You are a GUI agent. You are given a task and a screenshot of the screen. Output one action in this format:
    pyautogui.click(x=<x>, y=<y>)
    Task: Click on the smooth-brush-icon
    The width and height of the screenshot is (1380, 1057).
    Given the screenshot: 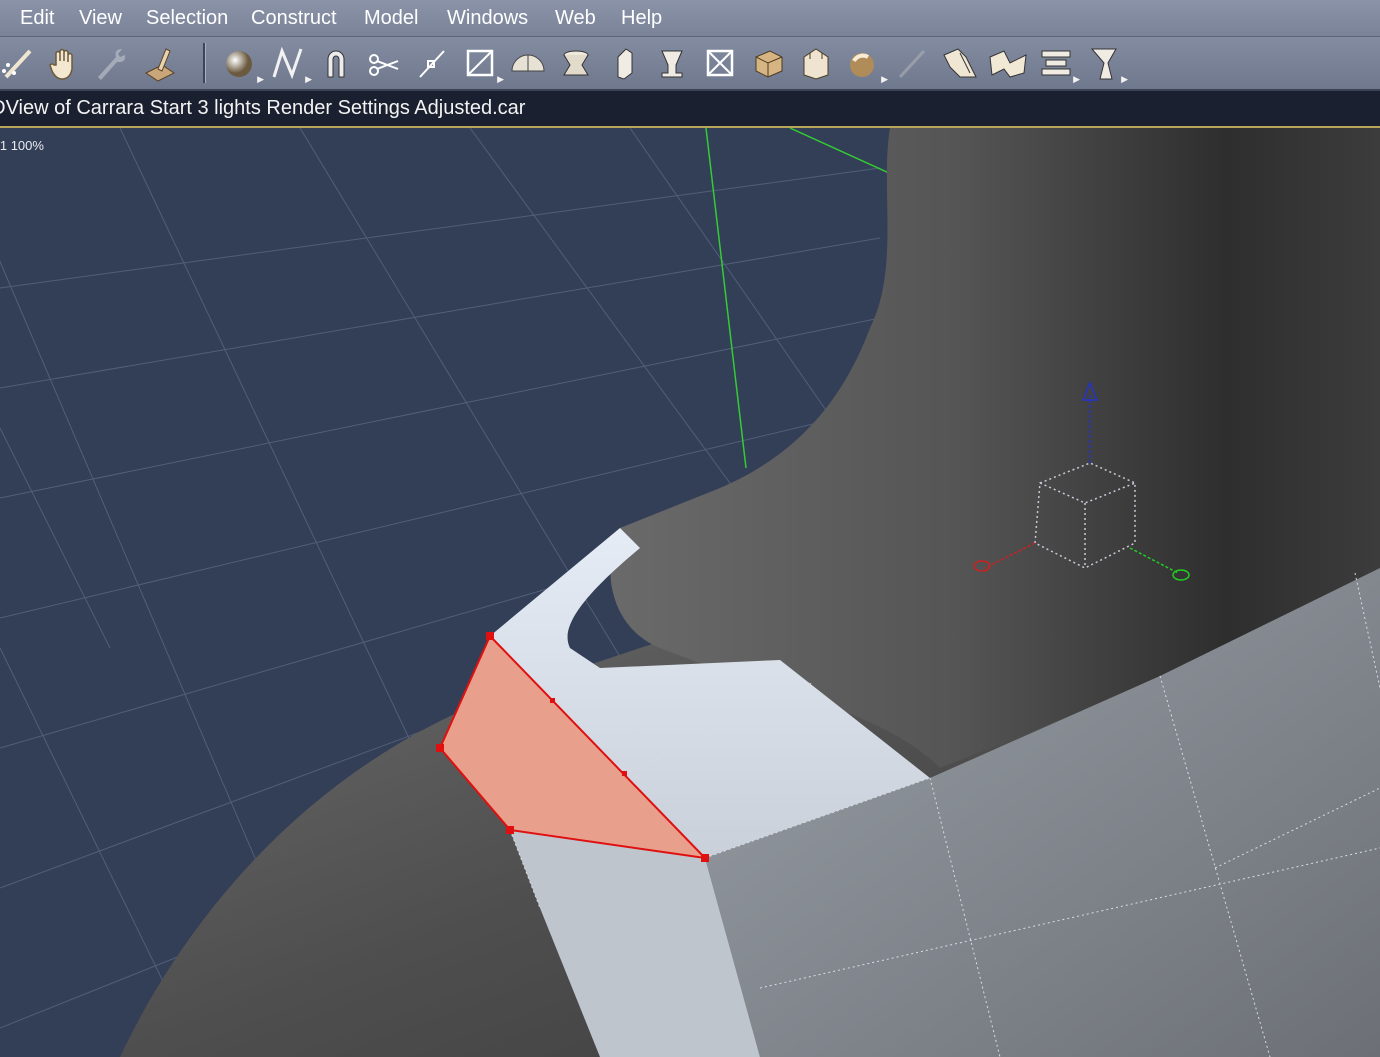 What is the action you would take?
    pyautogui.click(x=912, y=63)
    